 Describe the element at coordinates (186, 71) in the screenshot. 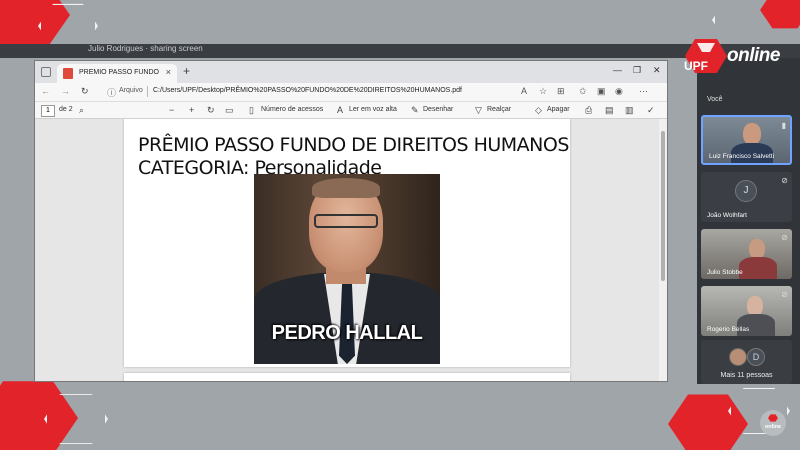

I see `new-tab-button: +` at that location.